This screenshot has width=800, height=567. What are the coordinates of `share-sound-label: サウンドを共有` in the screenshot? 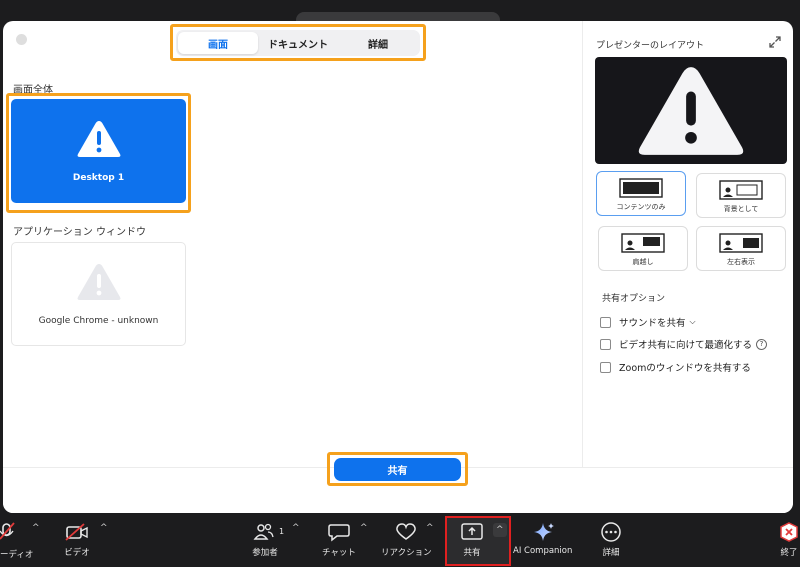 It's located at (652, 323).